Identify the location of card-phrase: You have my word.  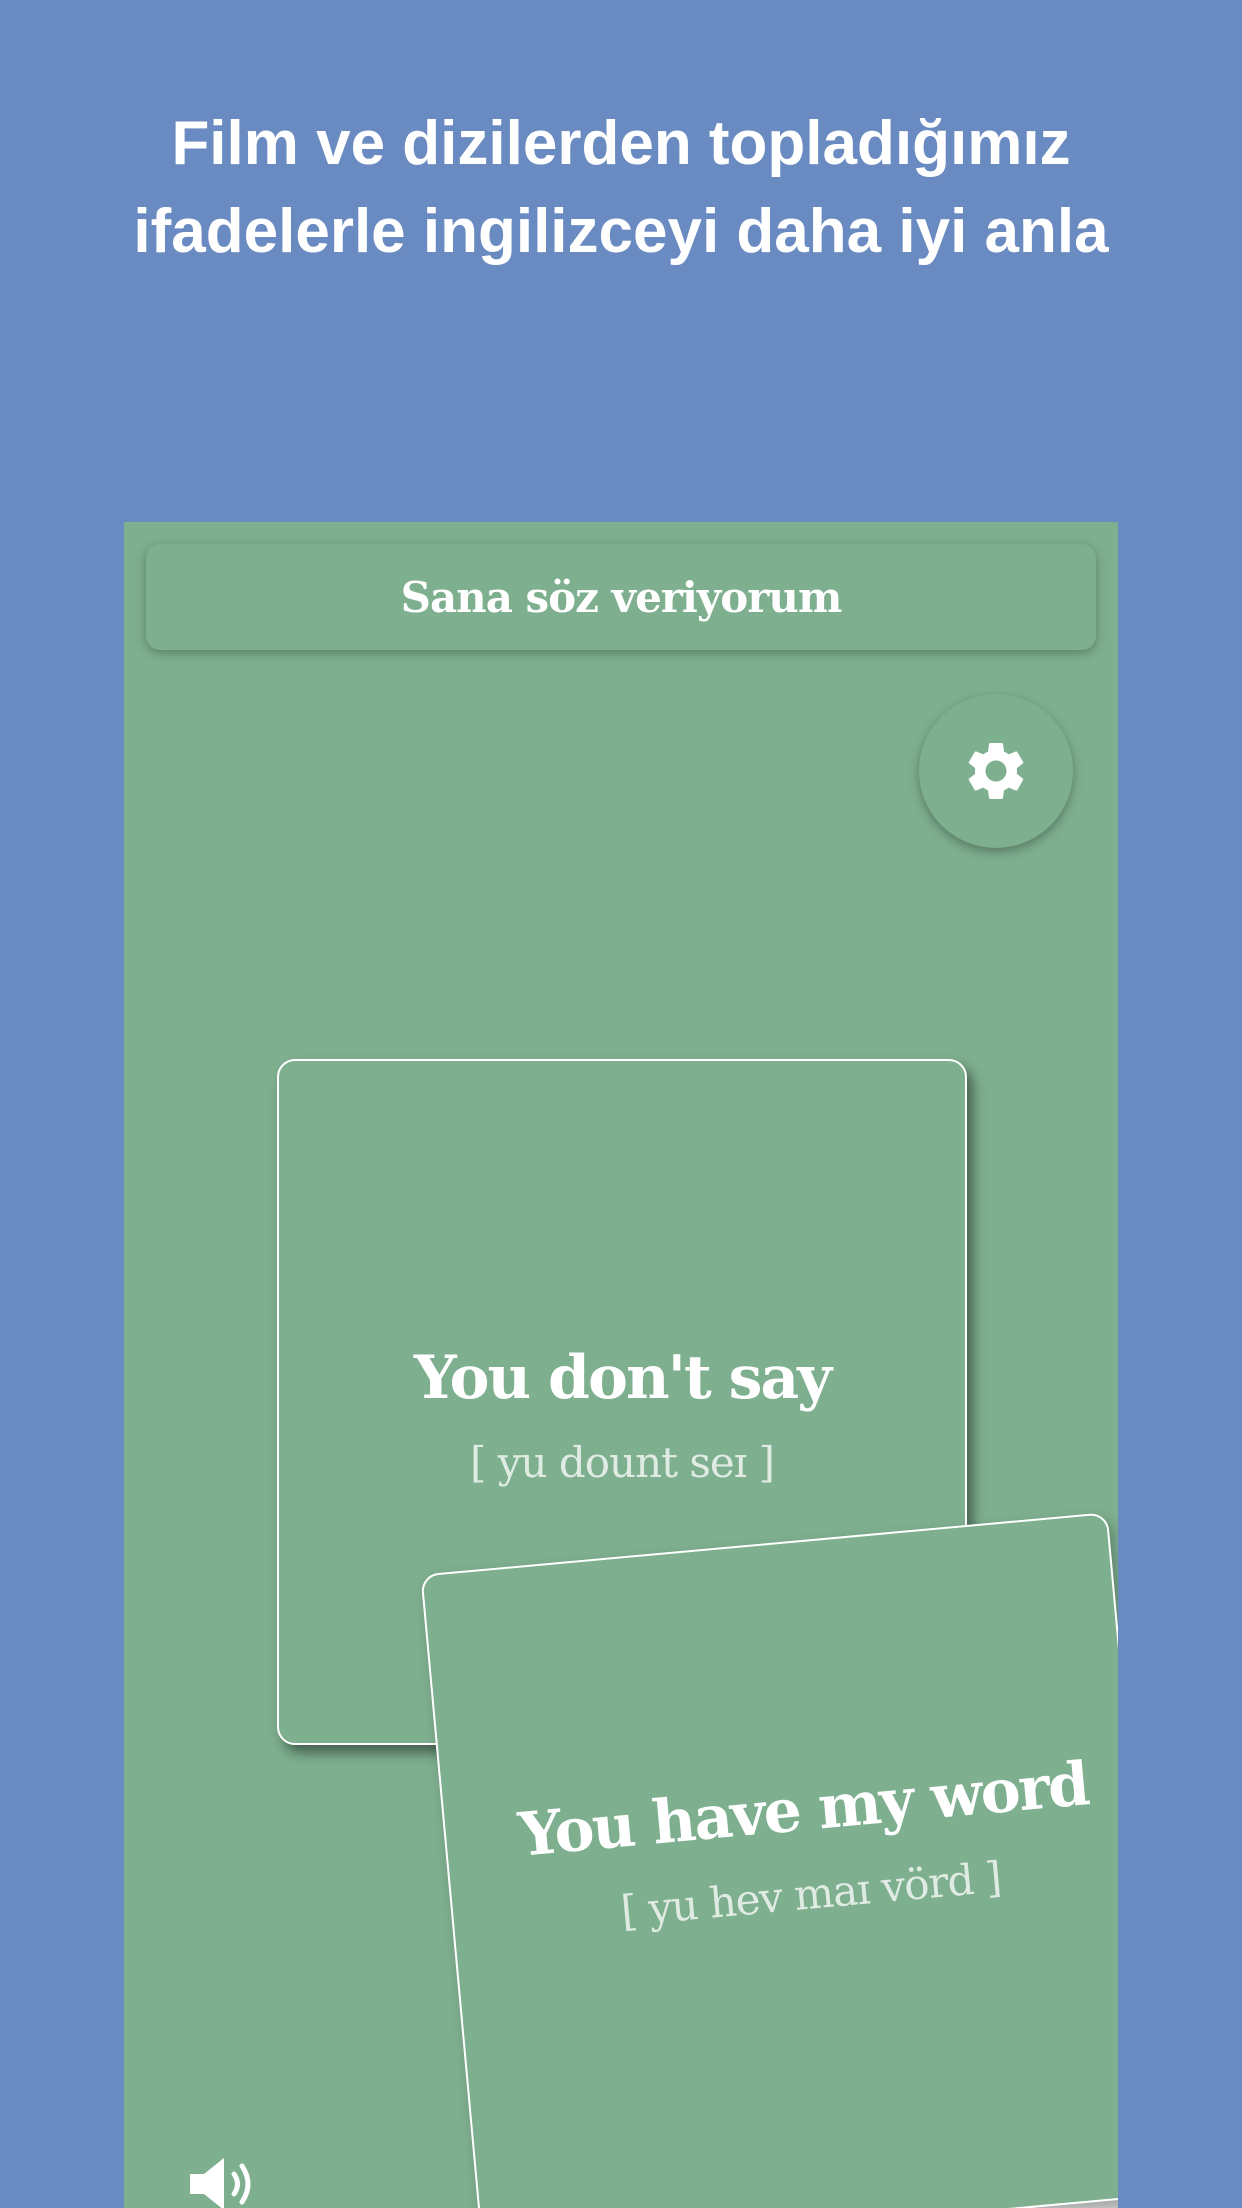
(803, 1809).